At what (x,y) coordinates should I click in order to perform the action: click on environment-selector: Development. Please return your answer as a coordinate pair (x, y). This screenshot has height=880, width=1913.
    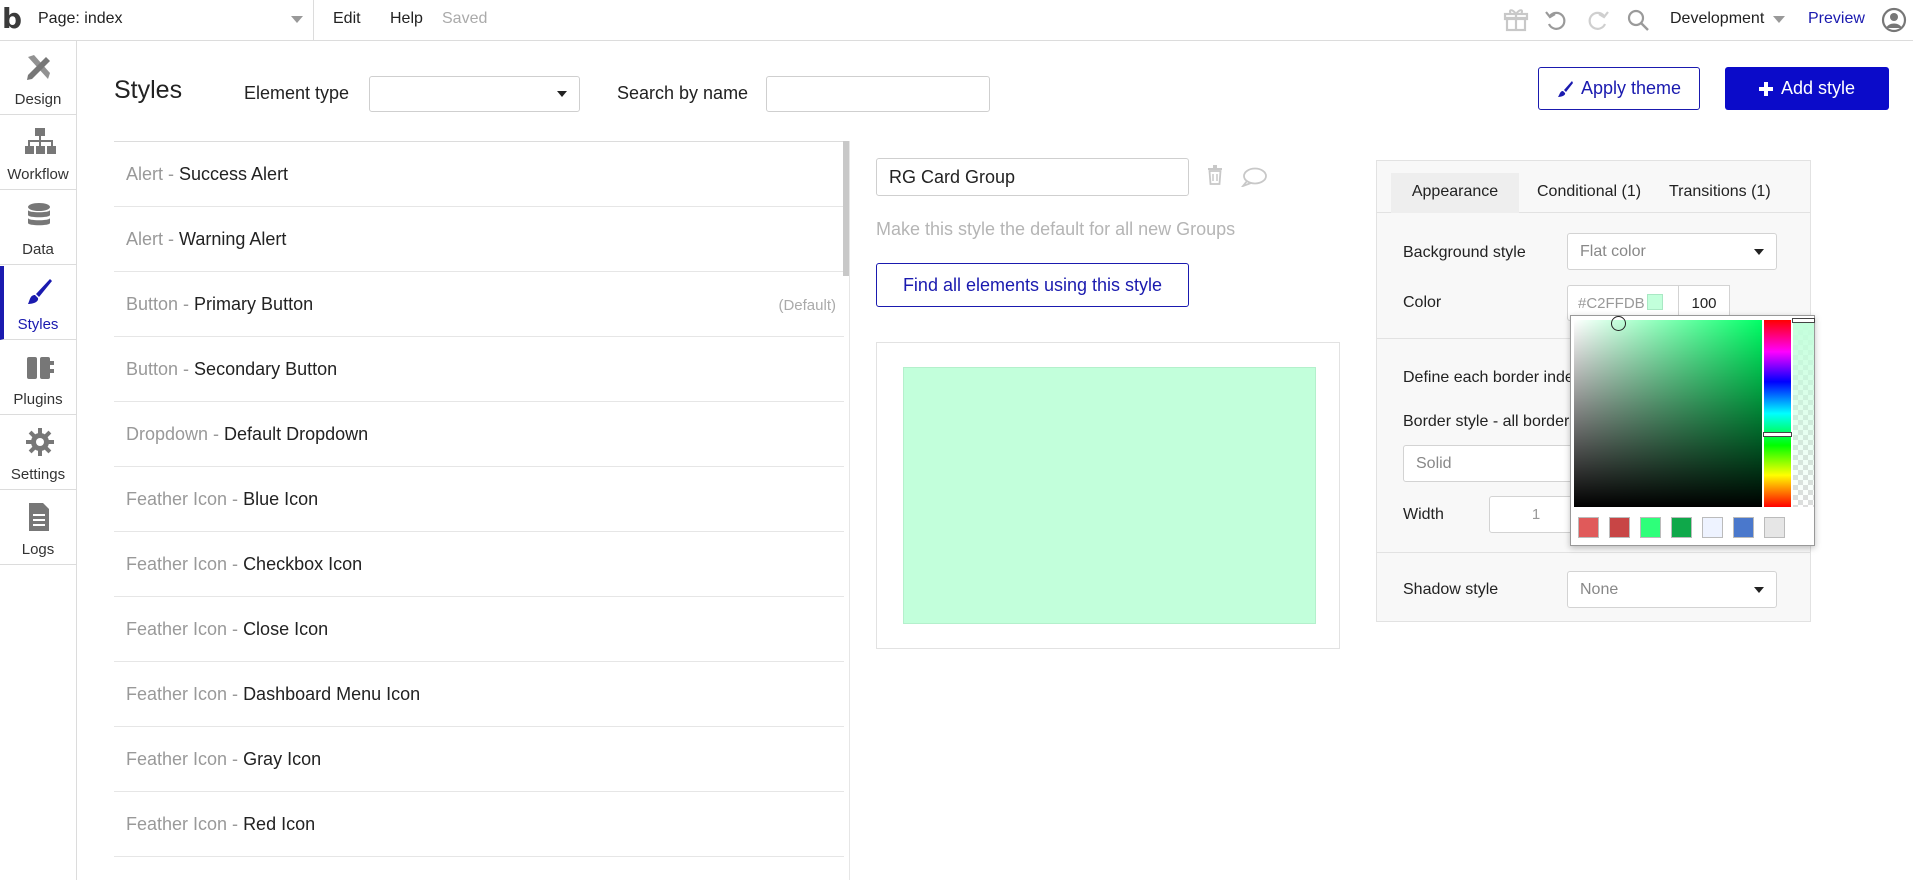
    Looking at the image, I should click on (1717, 19).